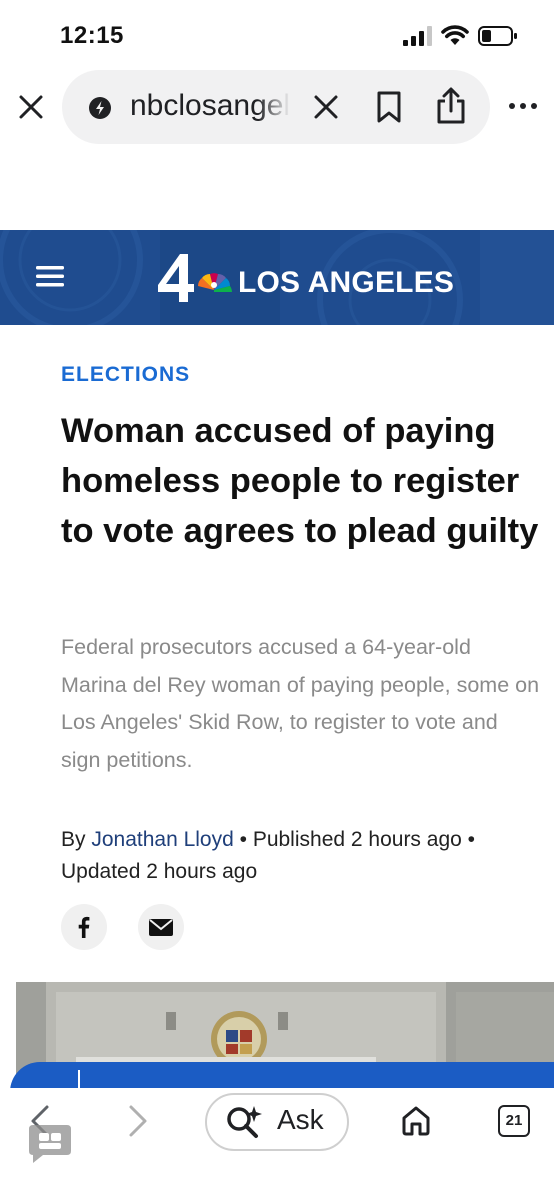 Image resolution: width=554 pixels, height=1199 pixels. Describe the element at coordinates (389, 107) in the screenshot. I see `bookmark-icon` at that location.